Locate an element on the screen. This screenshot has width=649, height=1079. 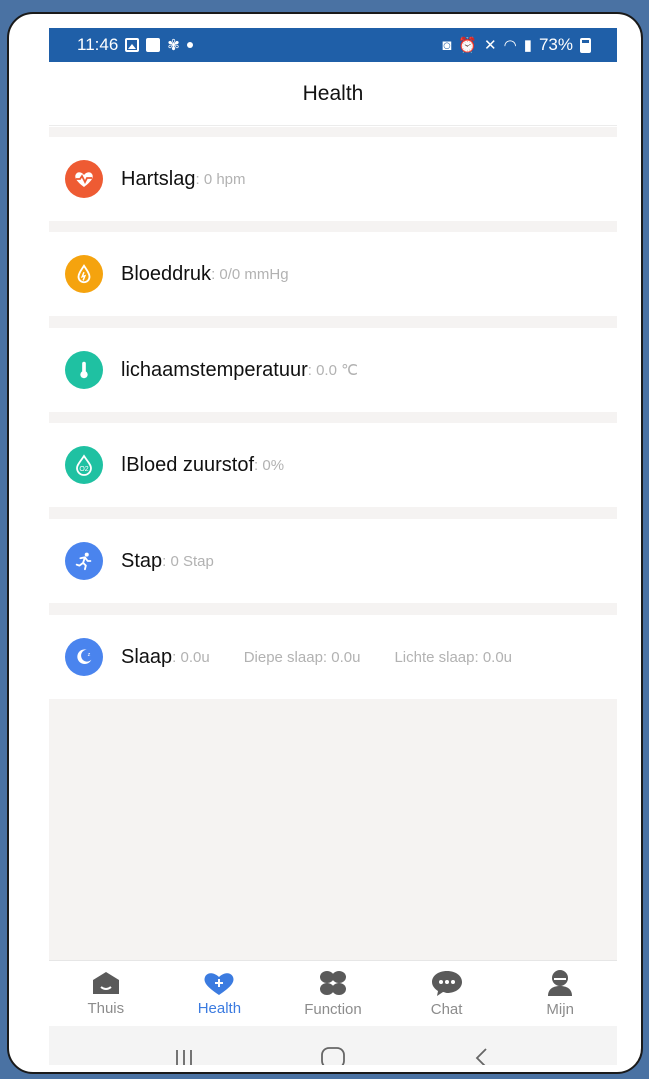
alarm-icon: ⏰ is located at coordinates (468, 45).